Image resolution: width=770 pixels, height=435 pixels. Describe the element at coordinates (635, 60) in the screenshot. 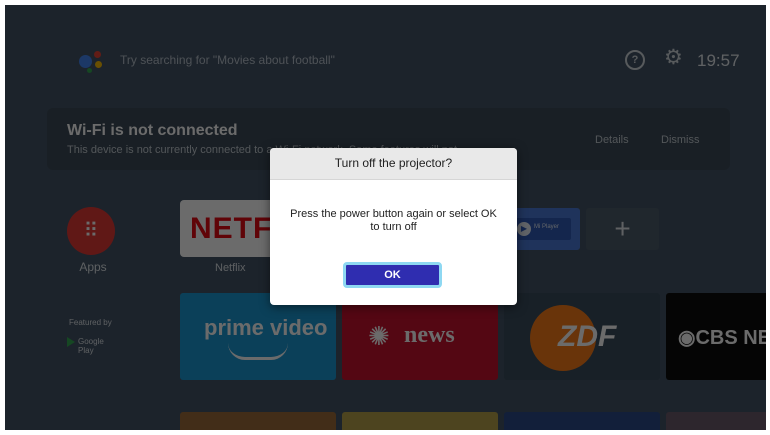

I see `help-icon: ?` at that location.